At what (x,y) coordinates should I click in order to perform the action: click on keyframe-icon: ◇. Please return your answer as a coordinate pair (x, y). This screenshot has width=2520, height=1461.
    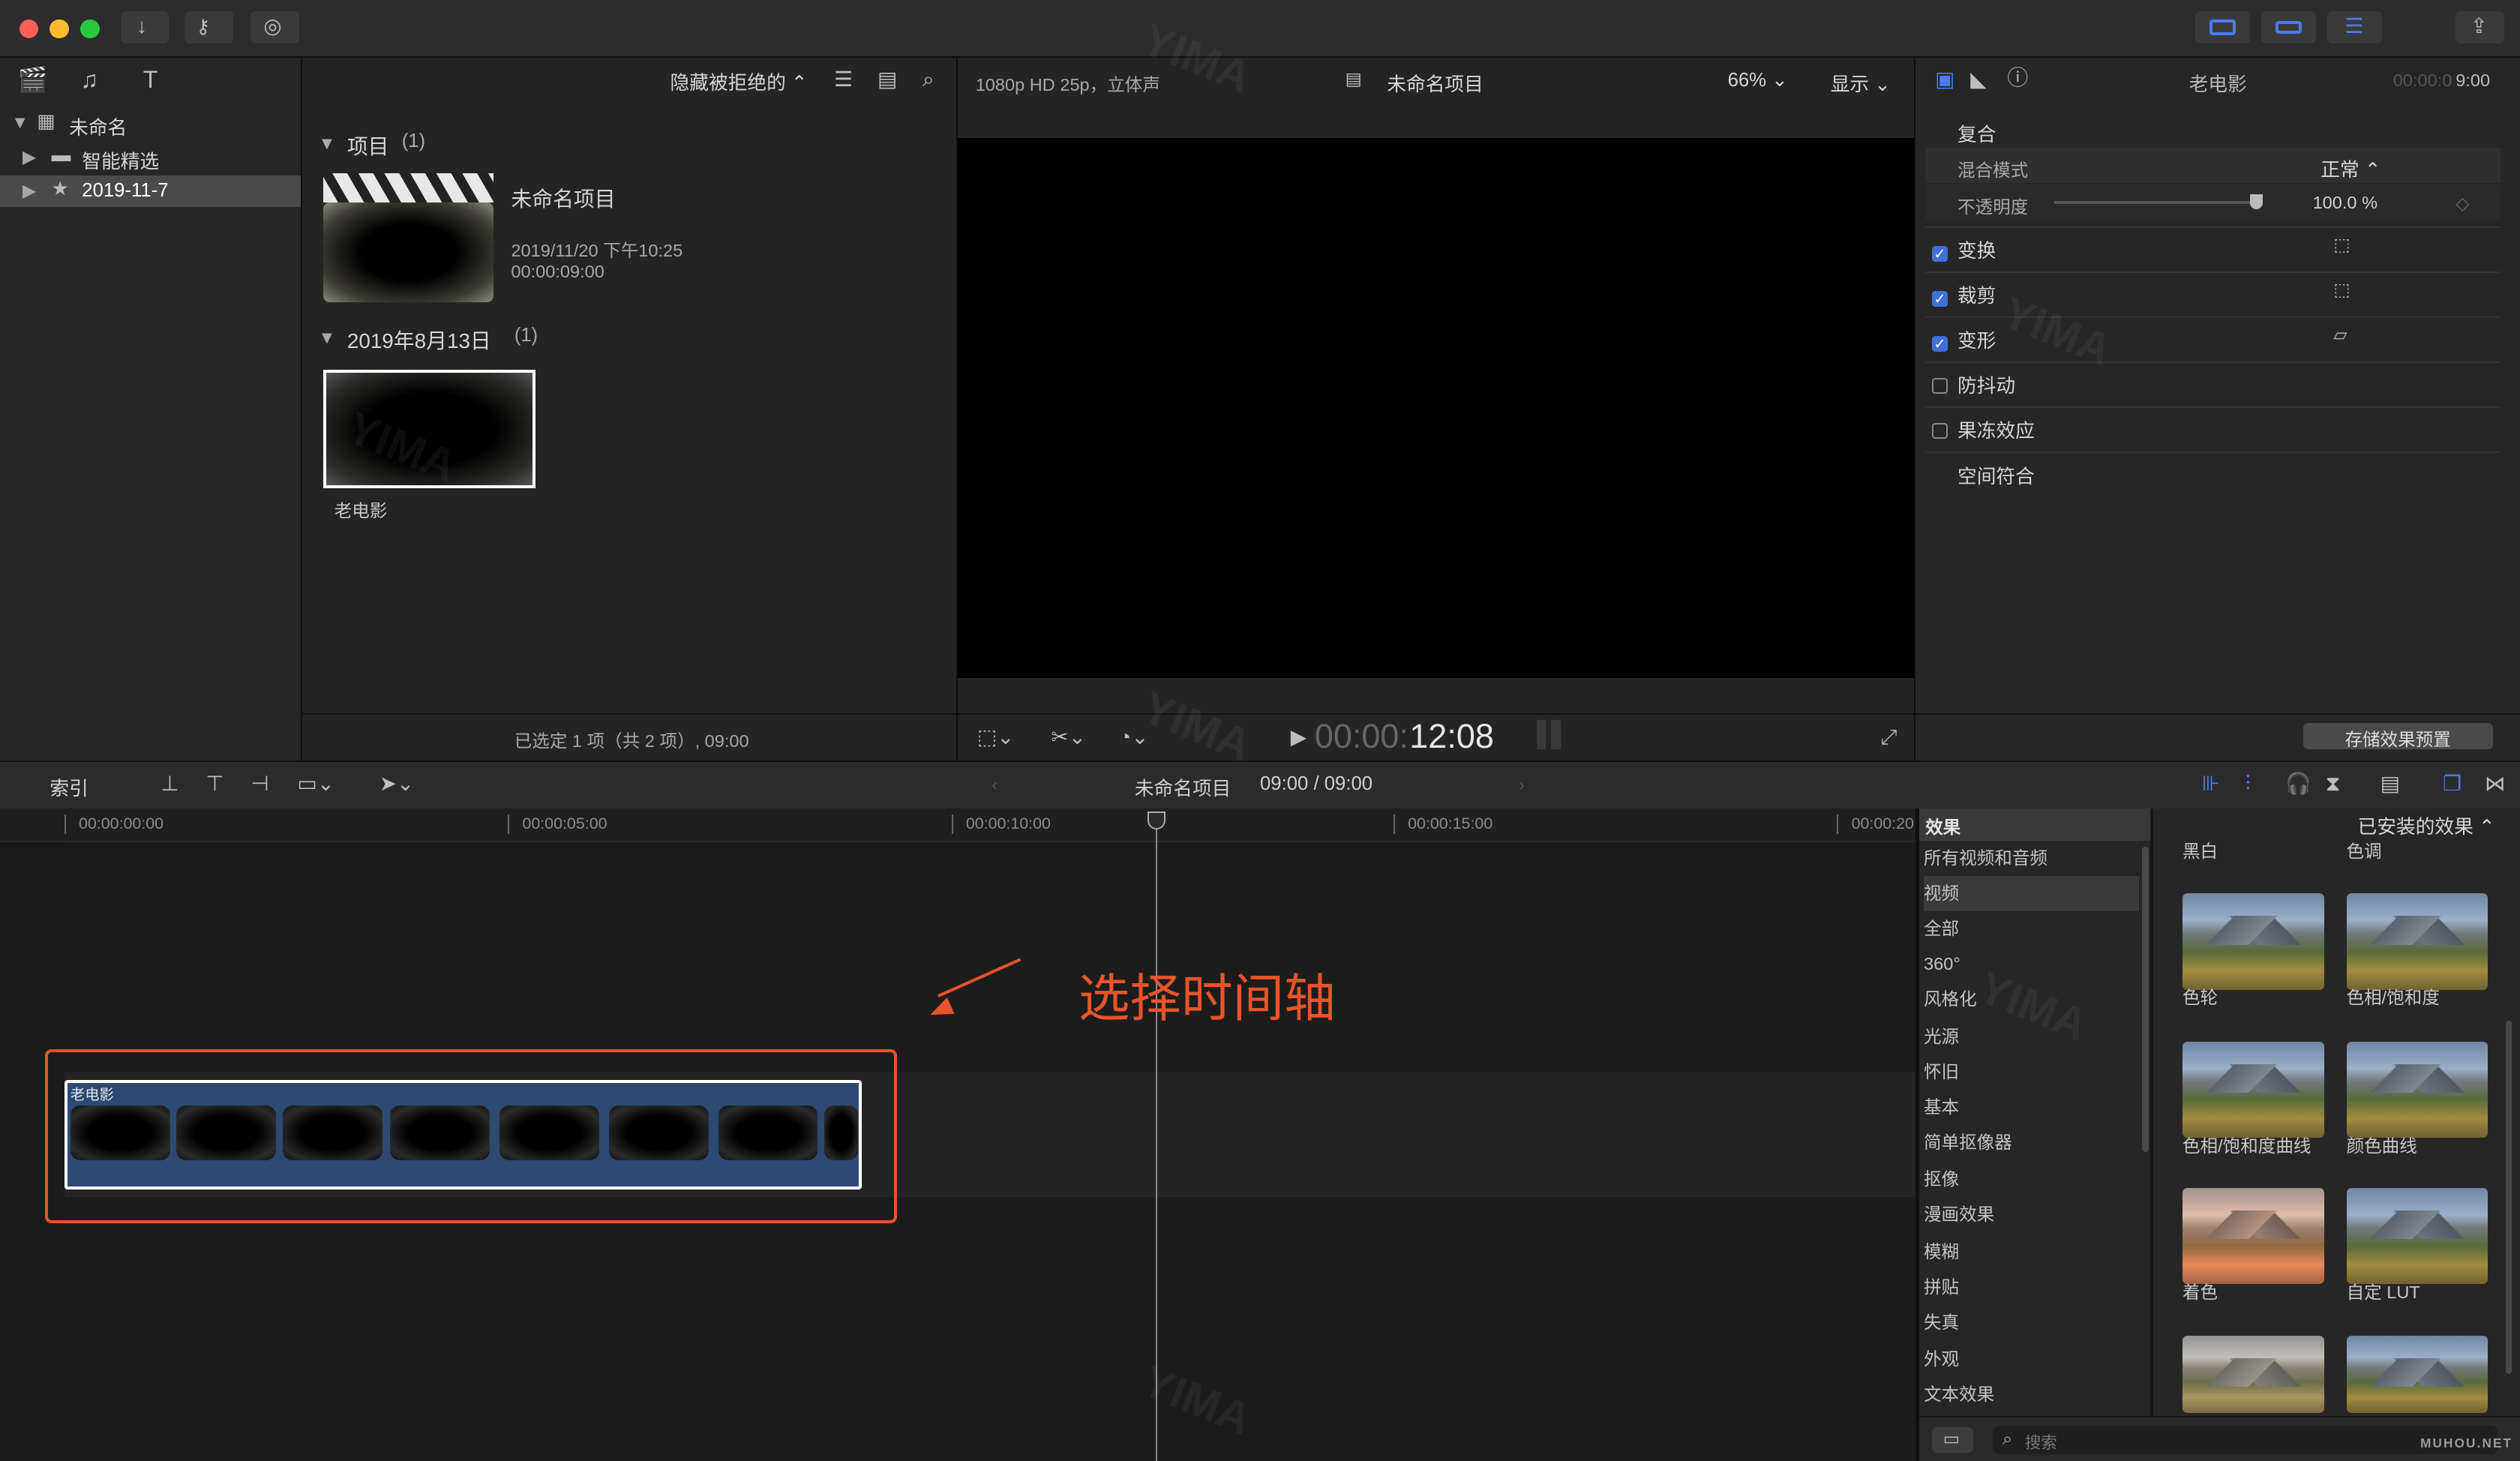
    Looking at the image, I should click on (2462, 203).